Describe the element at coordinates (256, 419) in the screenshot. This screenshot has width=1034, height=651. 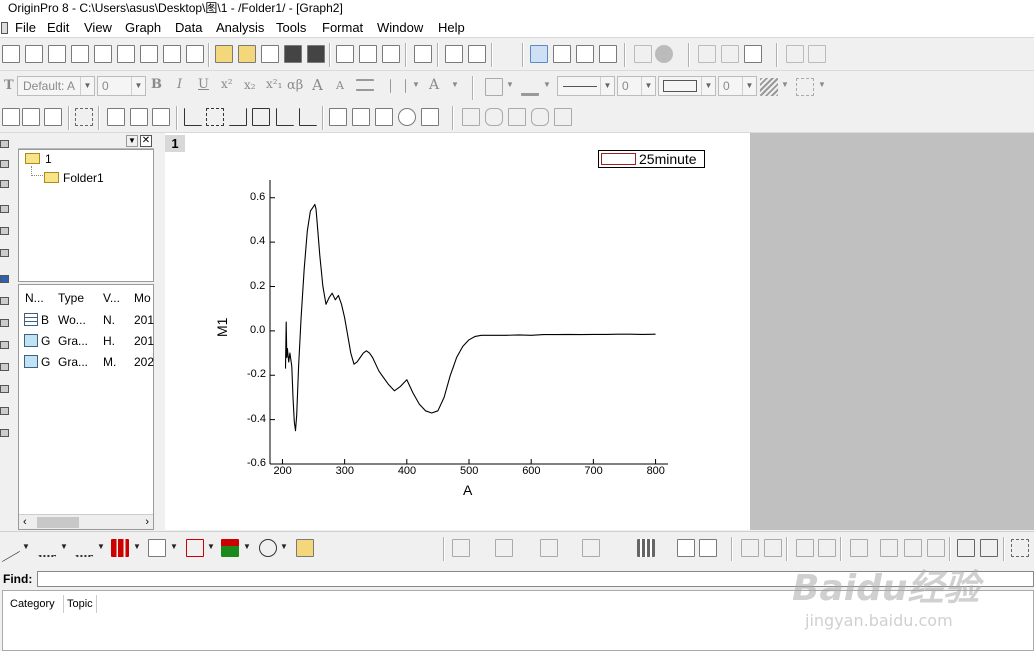
I see `y-tick-label: -0.4` at that location.